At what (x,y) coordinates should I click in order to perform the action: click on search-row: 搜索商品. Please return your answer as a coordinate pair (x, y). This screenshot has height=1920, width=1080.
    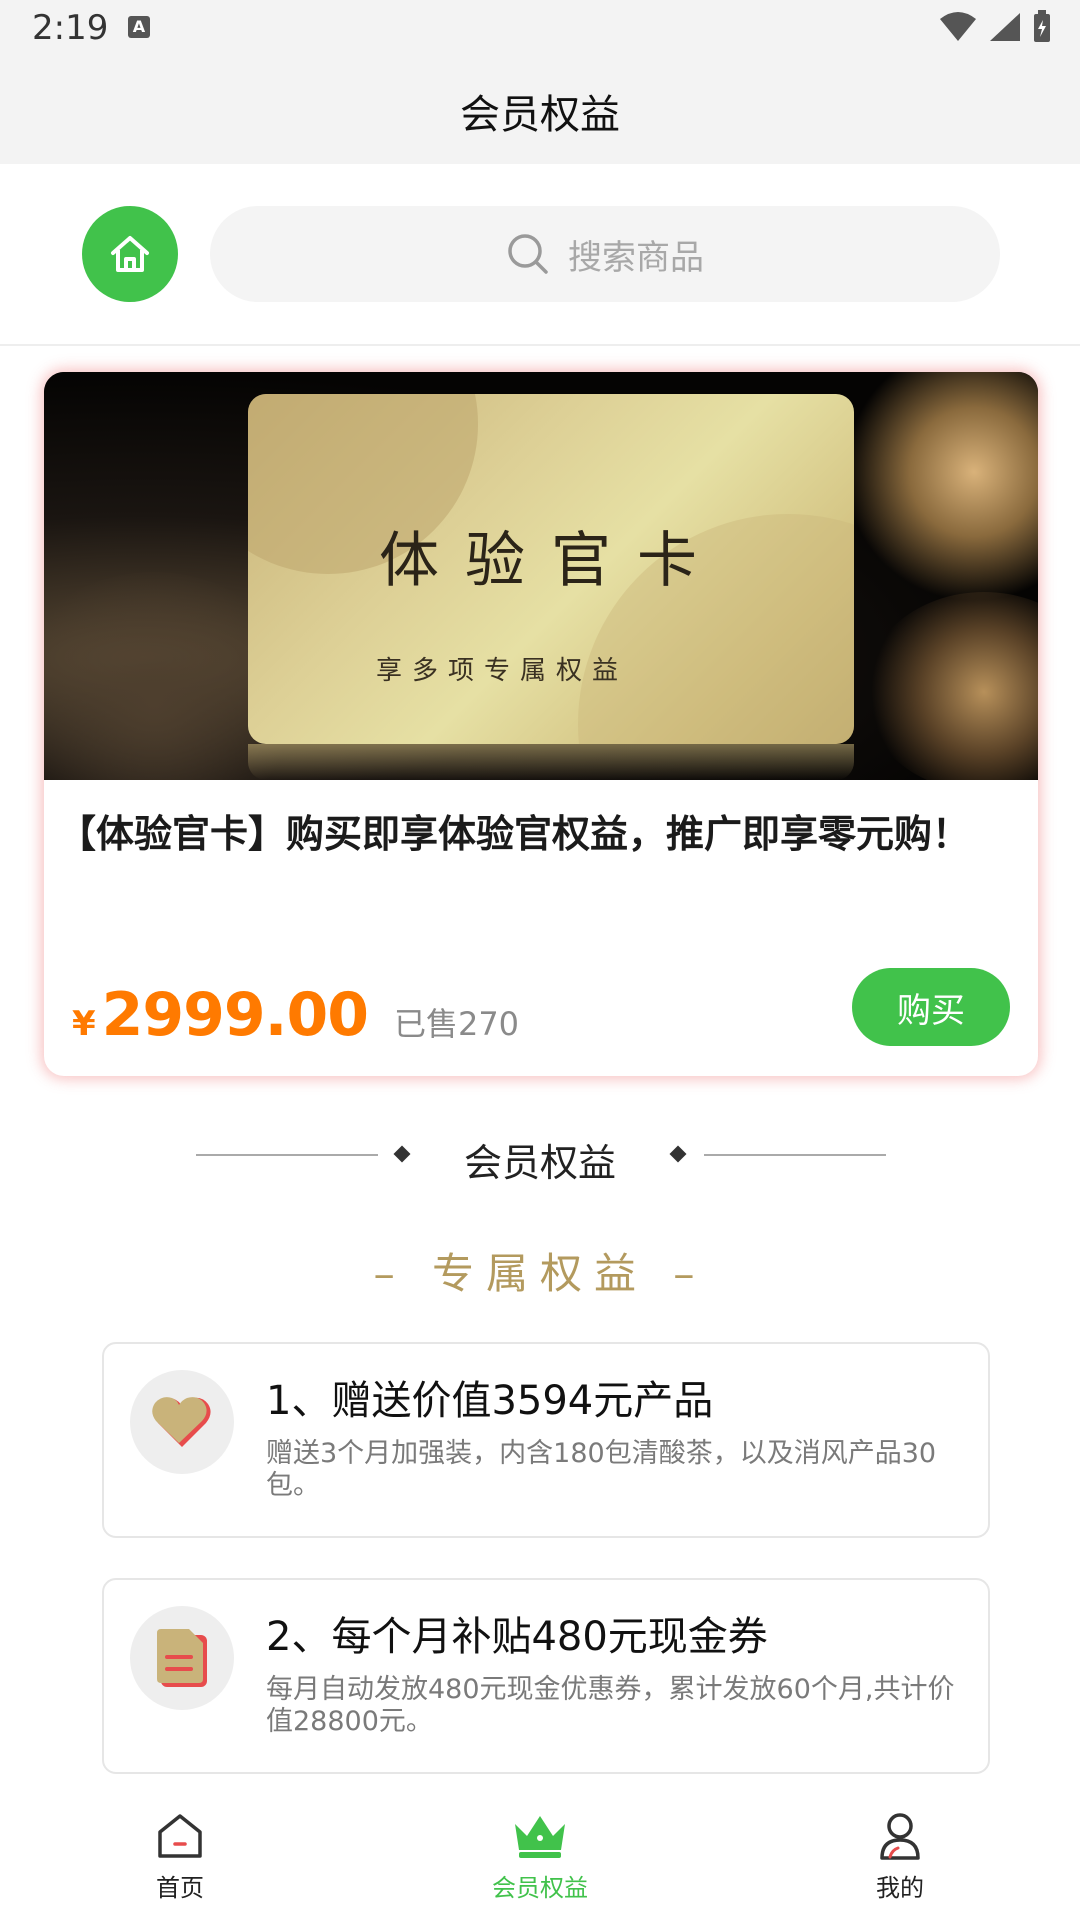
    Looking at the image, I should click on (540, 255).